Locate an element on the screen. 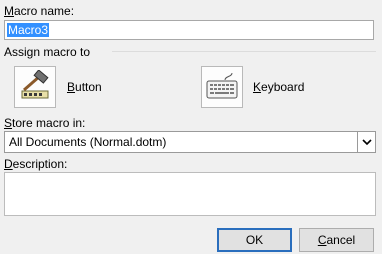 The width and height of the screenshot is (382, 254). description-label-key: D is located at coordinates (8, 164).